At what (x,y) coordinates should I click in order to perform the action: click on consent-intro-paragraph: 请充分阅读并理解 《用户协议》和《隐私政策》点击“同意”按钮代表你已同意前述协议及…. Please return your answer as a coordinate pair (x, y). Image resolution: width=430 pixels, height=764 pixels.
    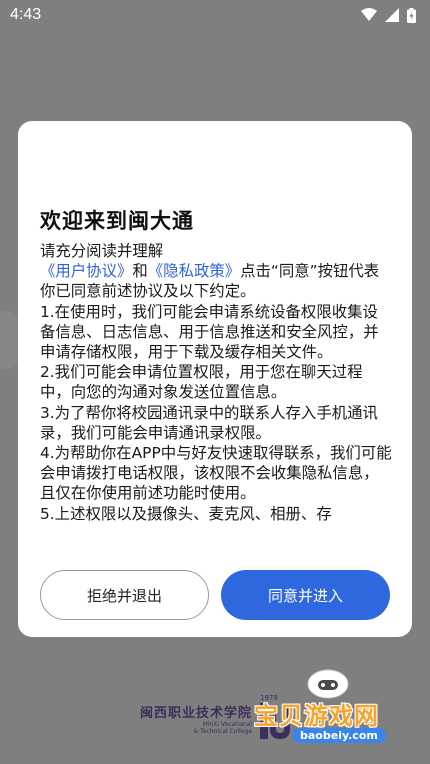
    Looking at the image, I should click on (216, 271).